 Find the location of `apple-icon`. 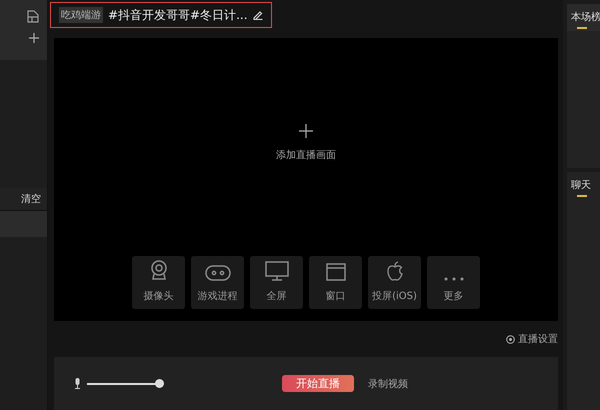

apple-icon is located at coordinates (395, 271).